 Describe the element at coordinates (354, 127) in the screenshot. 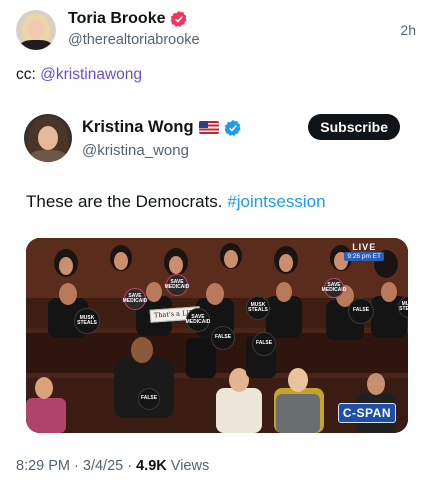

I see `subscribe-button: Subscribe` at that location.